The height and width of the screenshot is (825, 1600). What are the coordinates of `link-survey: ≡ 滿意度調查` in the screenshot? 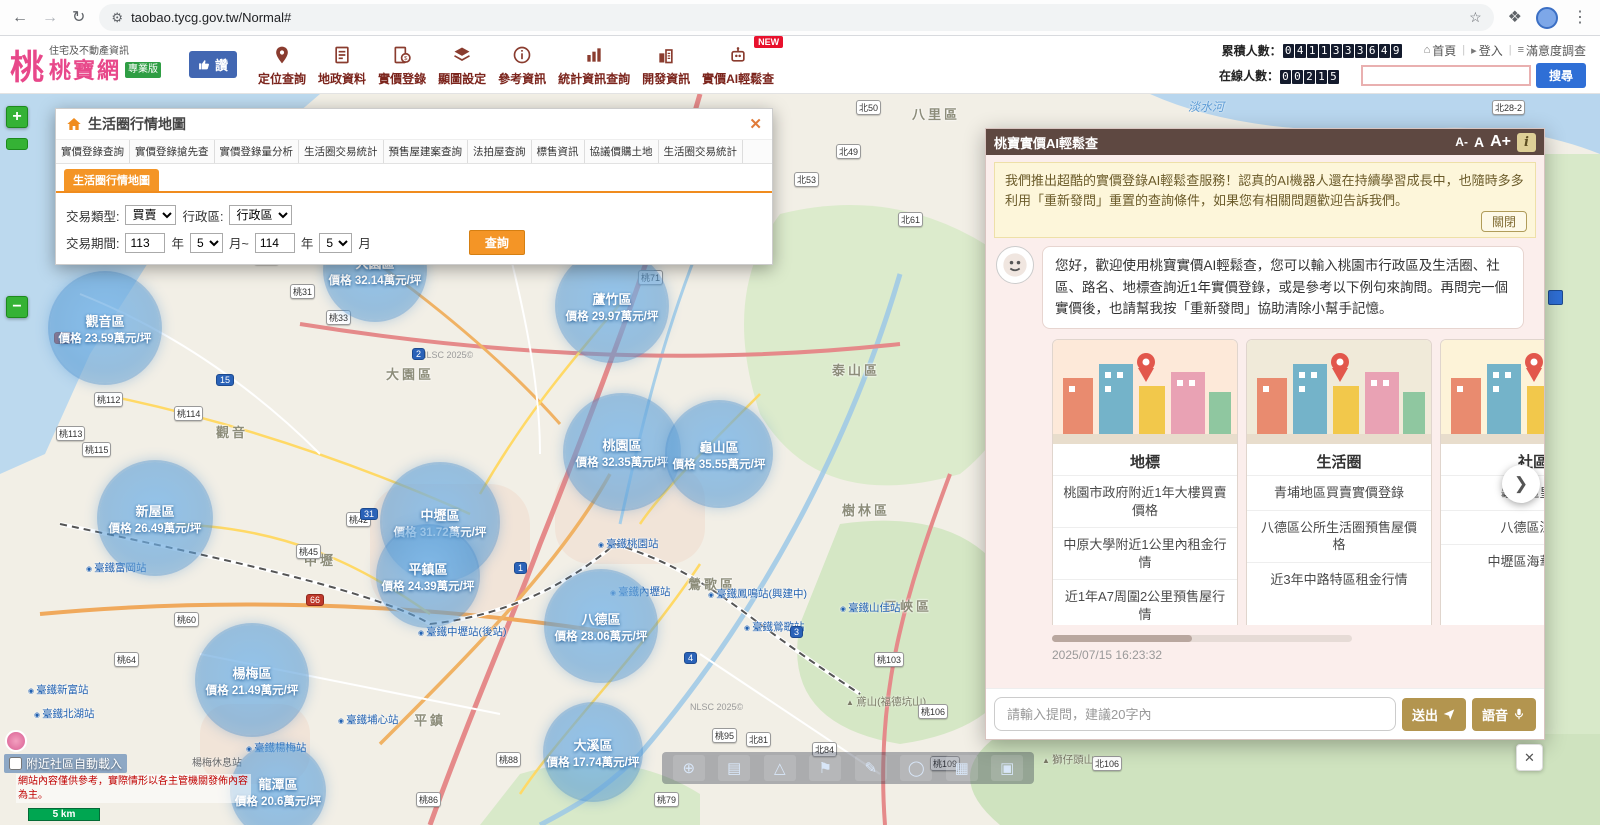 It's located at (1552, 50).